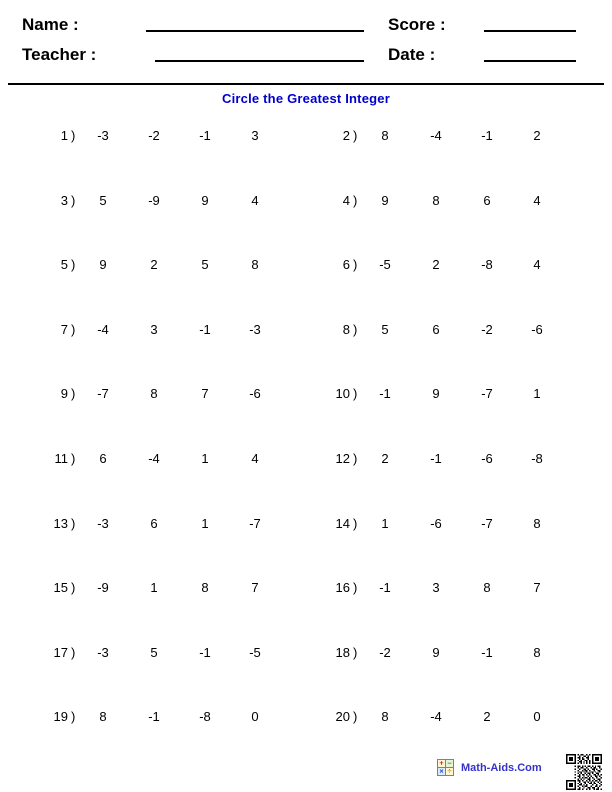 The height and width of the screenshot is (792, 612). I want to click on brand-label: Math-Aids.Com, so click(501, 767).